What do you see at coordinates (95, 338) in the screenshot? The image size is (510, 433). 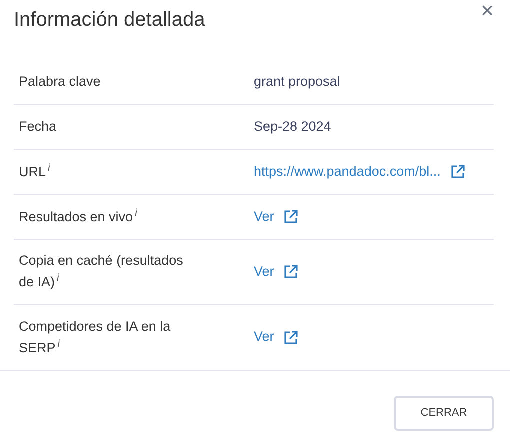 I see `field-label: Competidores de IA en la SERP$^{i}$` at bounding box center [95, 338].